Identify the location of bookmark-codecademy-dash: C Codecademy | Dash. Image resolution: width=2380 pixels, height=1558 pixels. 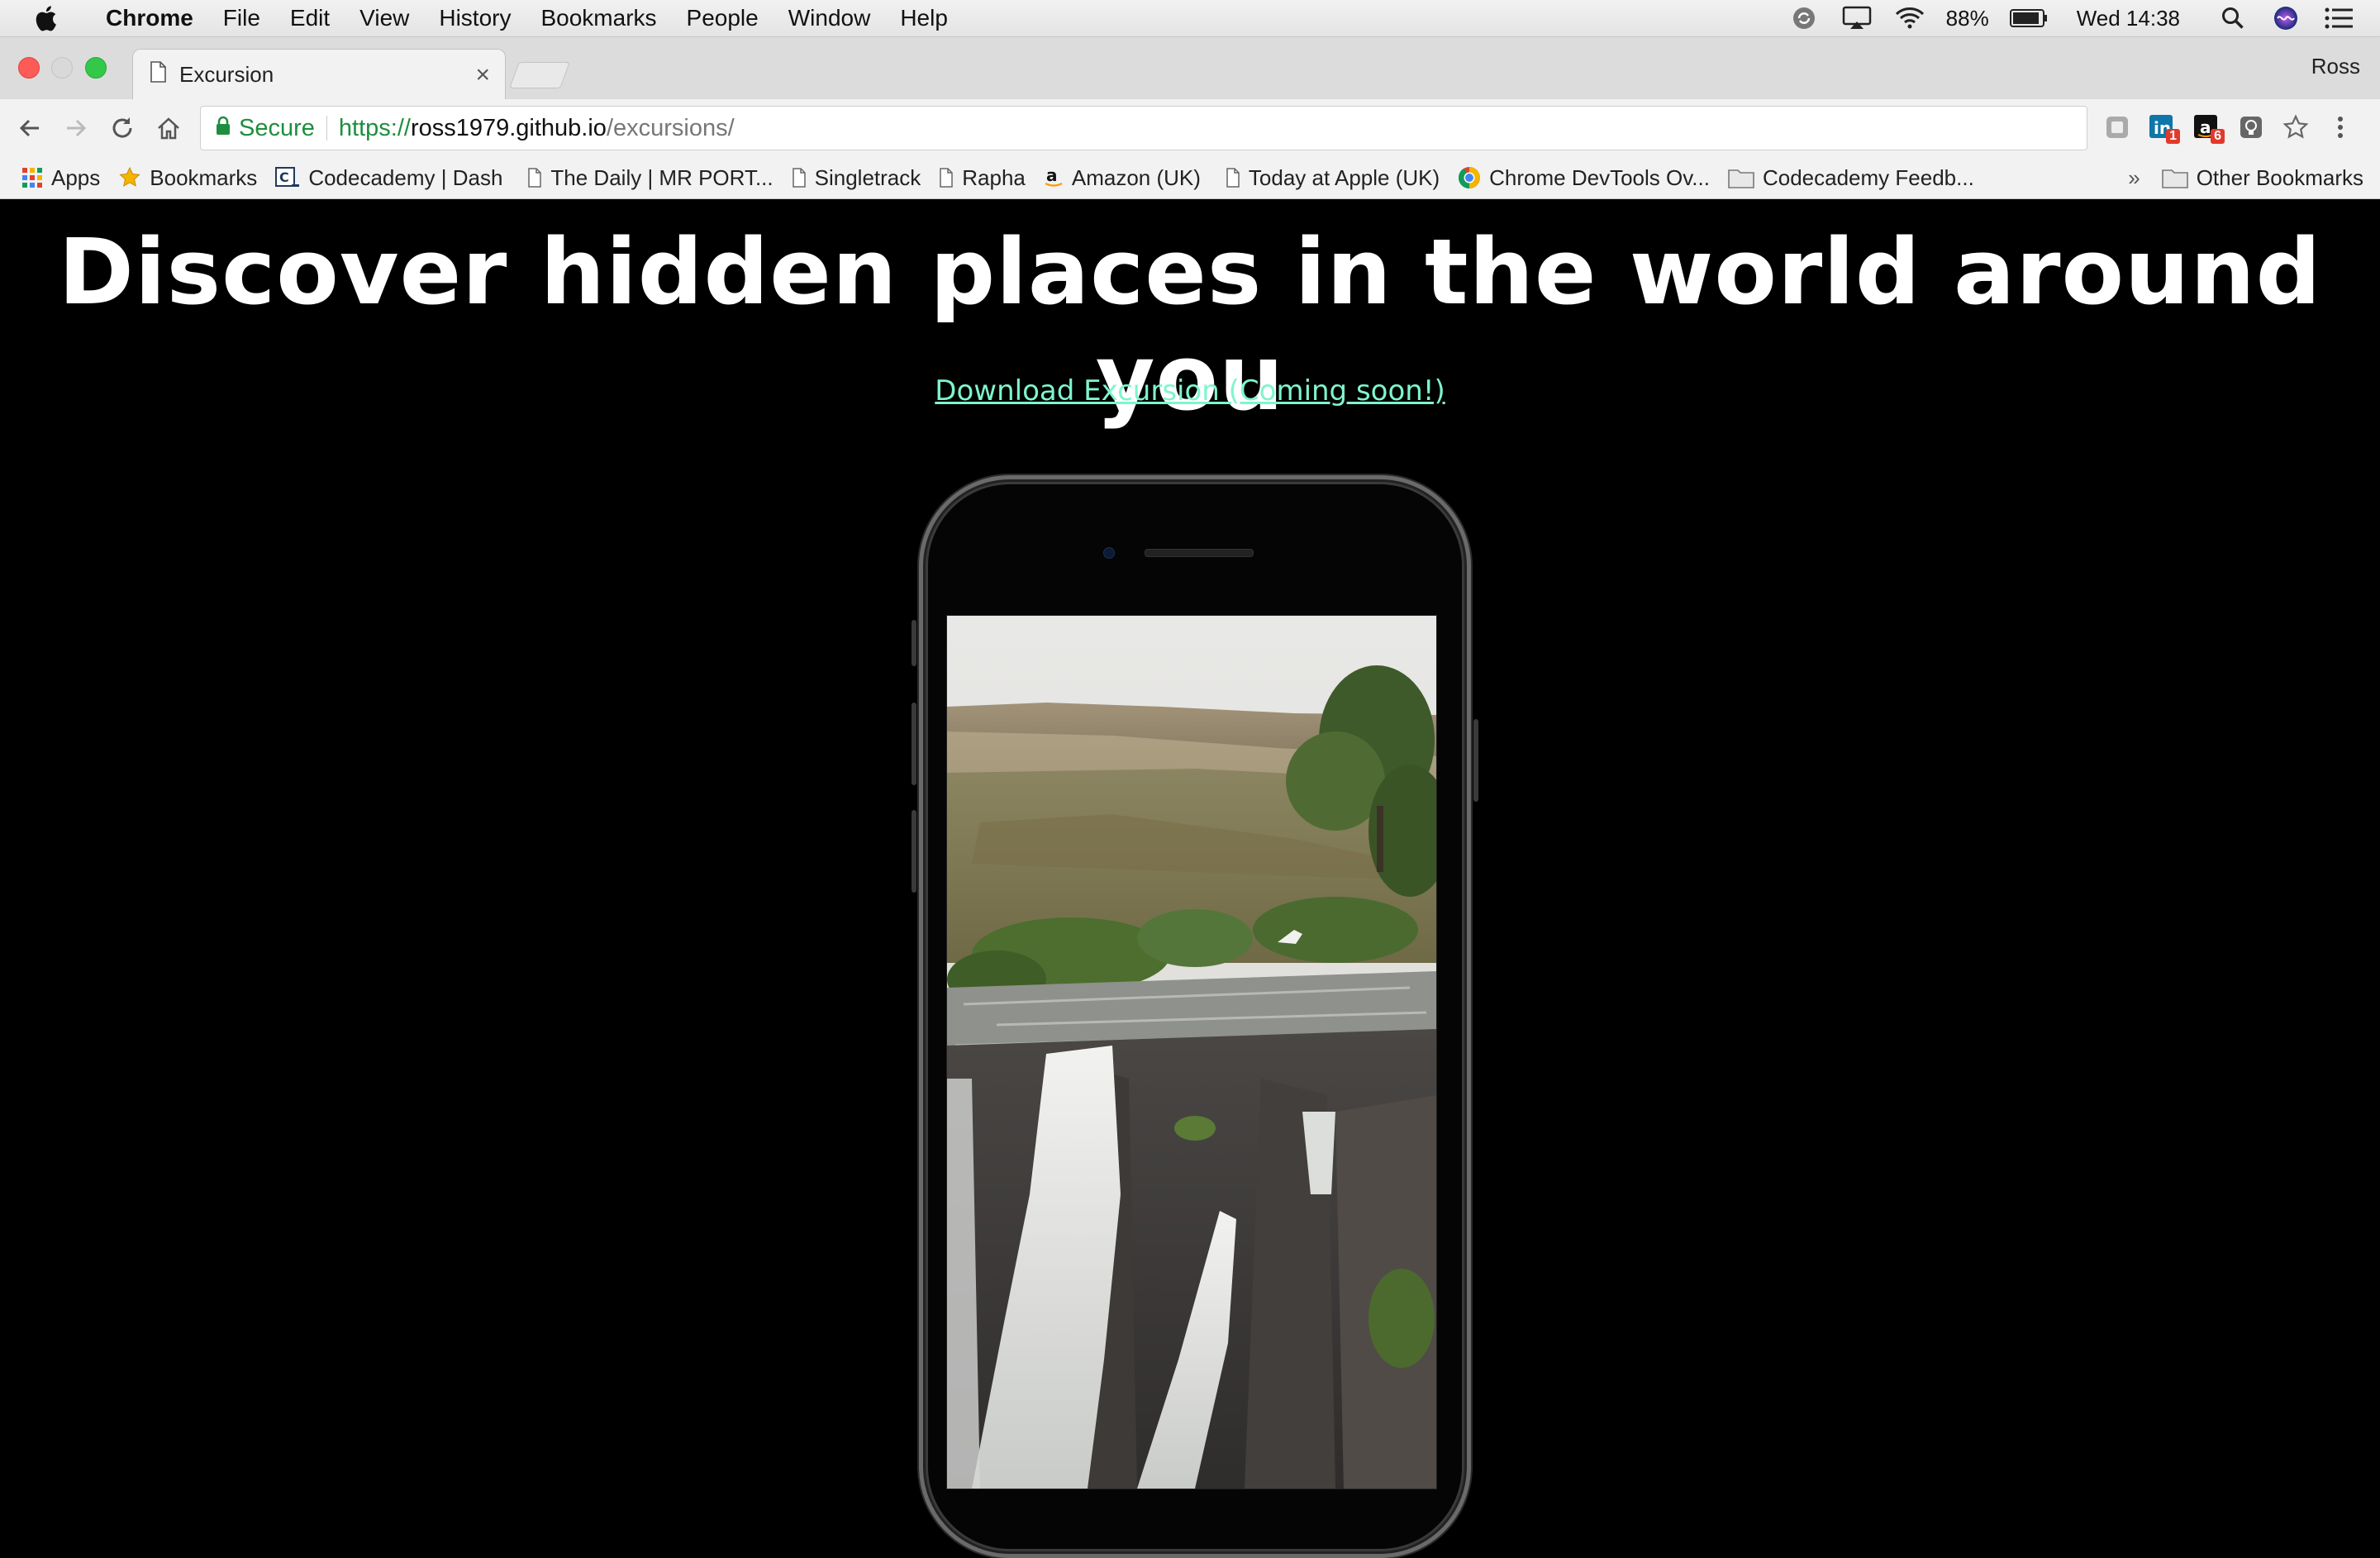
(388, 178).